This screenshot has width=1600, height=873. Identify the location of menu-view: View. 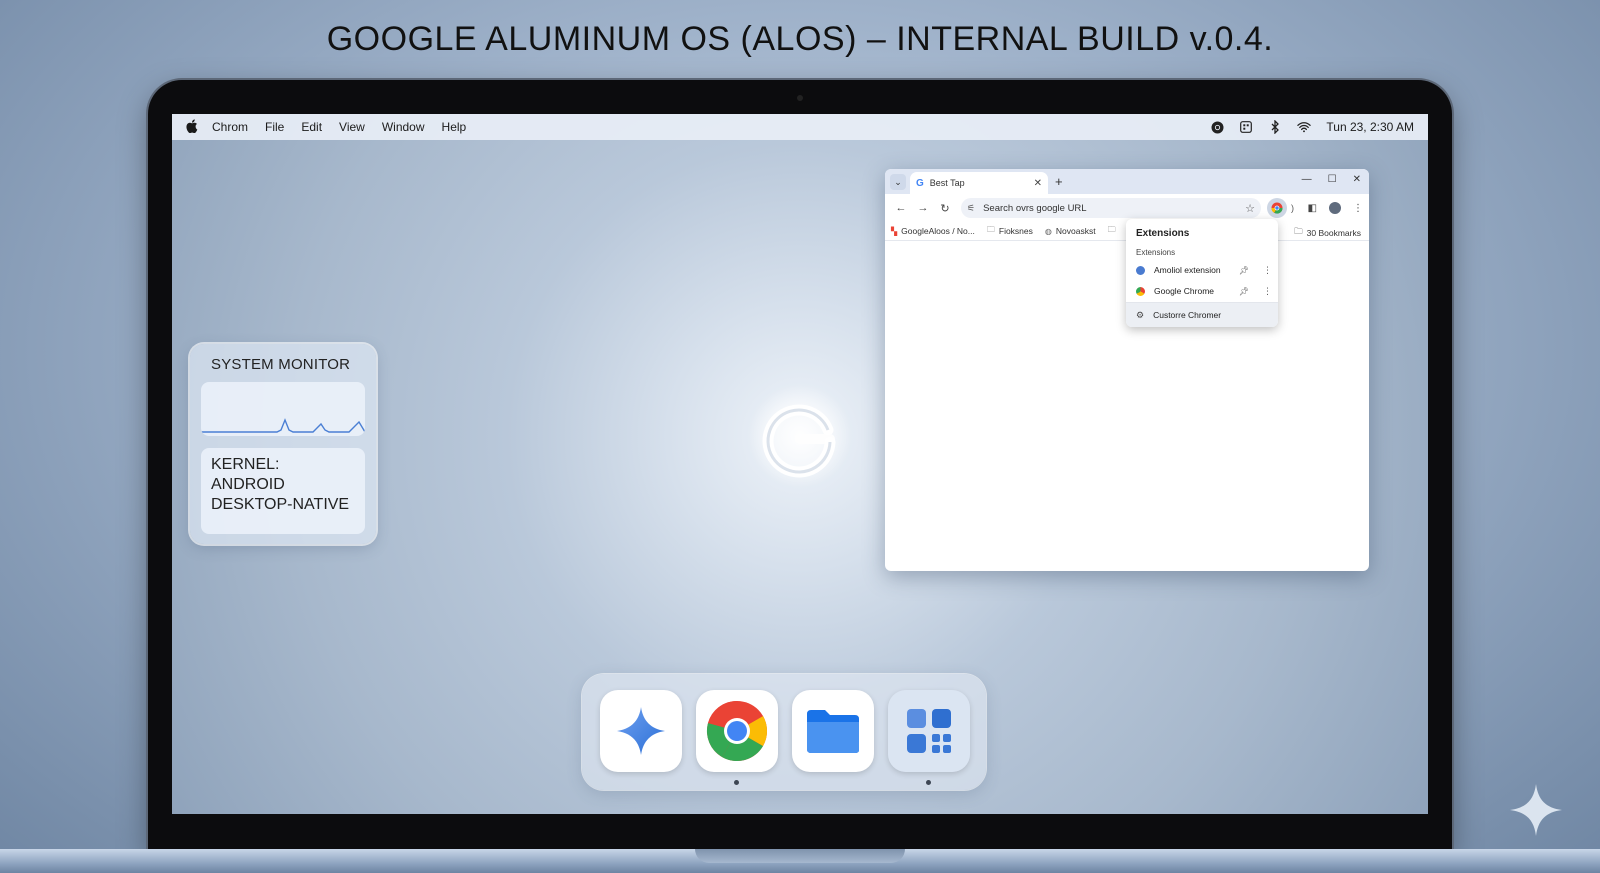
(352, 127).